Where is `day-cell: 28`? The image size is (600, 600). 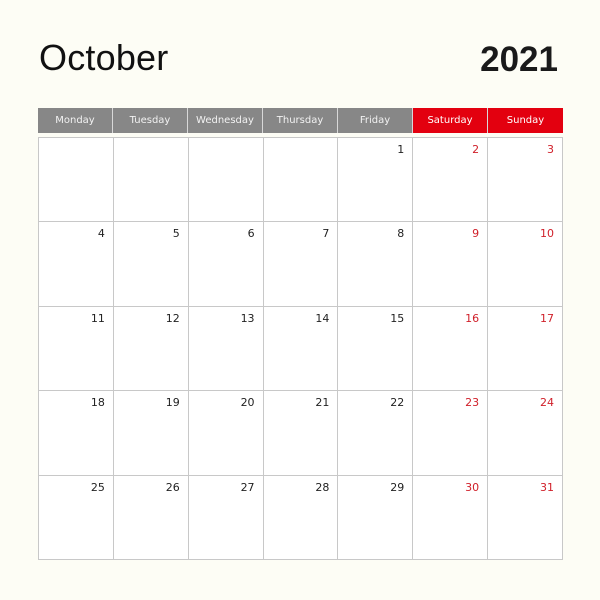
day-cell: 28 is located at coordinates (301, 517).